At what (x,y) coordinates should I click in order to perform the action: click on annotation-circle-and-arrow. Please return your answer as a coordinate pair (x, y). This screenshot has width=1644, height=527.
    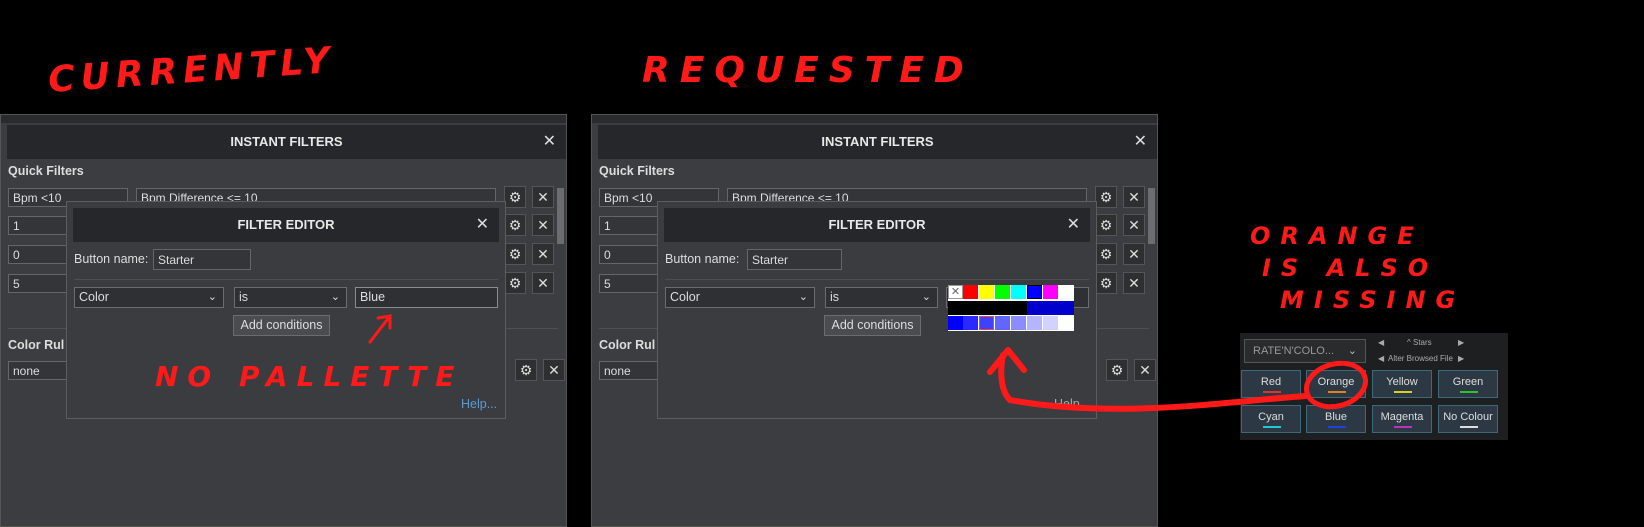
    Looking at the image, I should click on (1177, 379).